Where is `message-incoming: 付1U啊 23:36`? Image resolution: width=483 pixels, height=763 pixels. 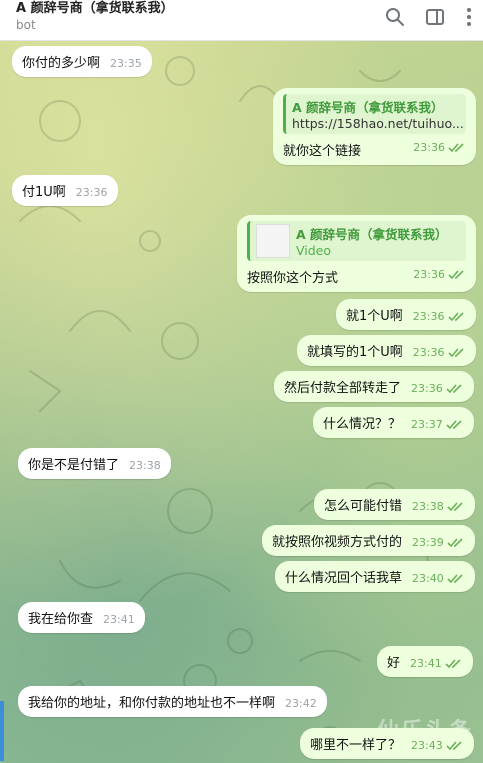
message-incoming: 付1U啊 23:36 is located at coordinates (65, 190).